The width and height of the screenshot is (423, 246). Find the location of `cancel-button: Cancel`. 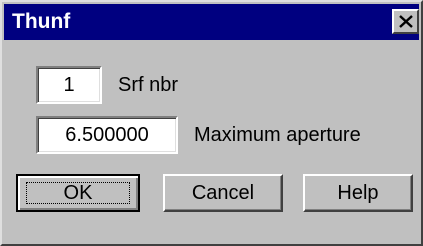

cancel-button: Cancel is located at coordinates (223, 193).